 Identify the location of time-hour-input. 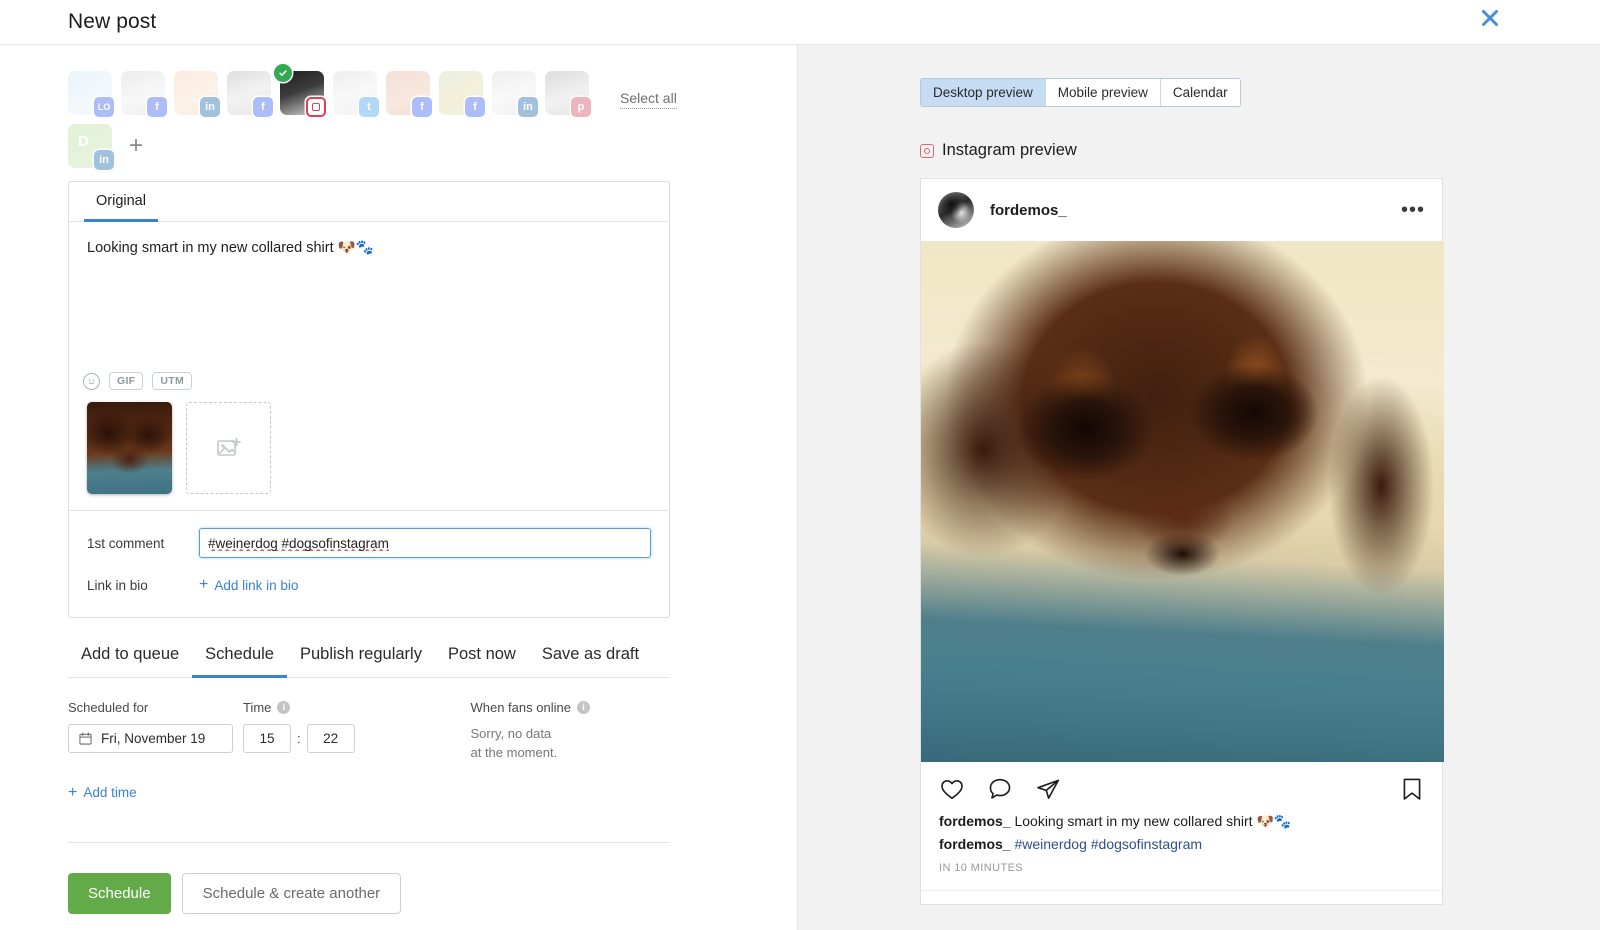
(266, 738).